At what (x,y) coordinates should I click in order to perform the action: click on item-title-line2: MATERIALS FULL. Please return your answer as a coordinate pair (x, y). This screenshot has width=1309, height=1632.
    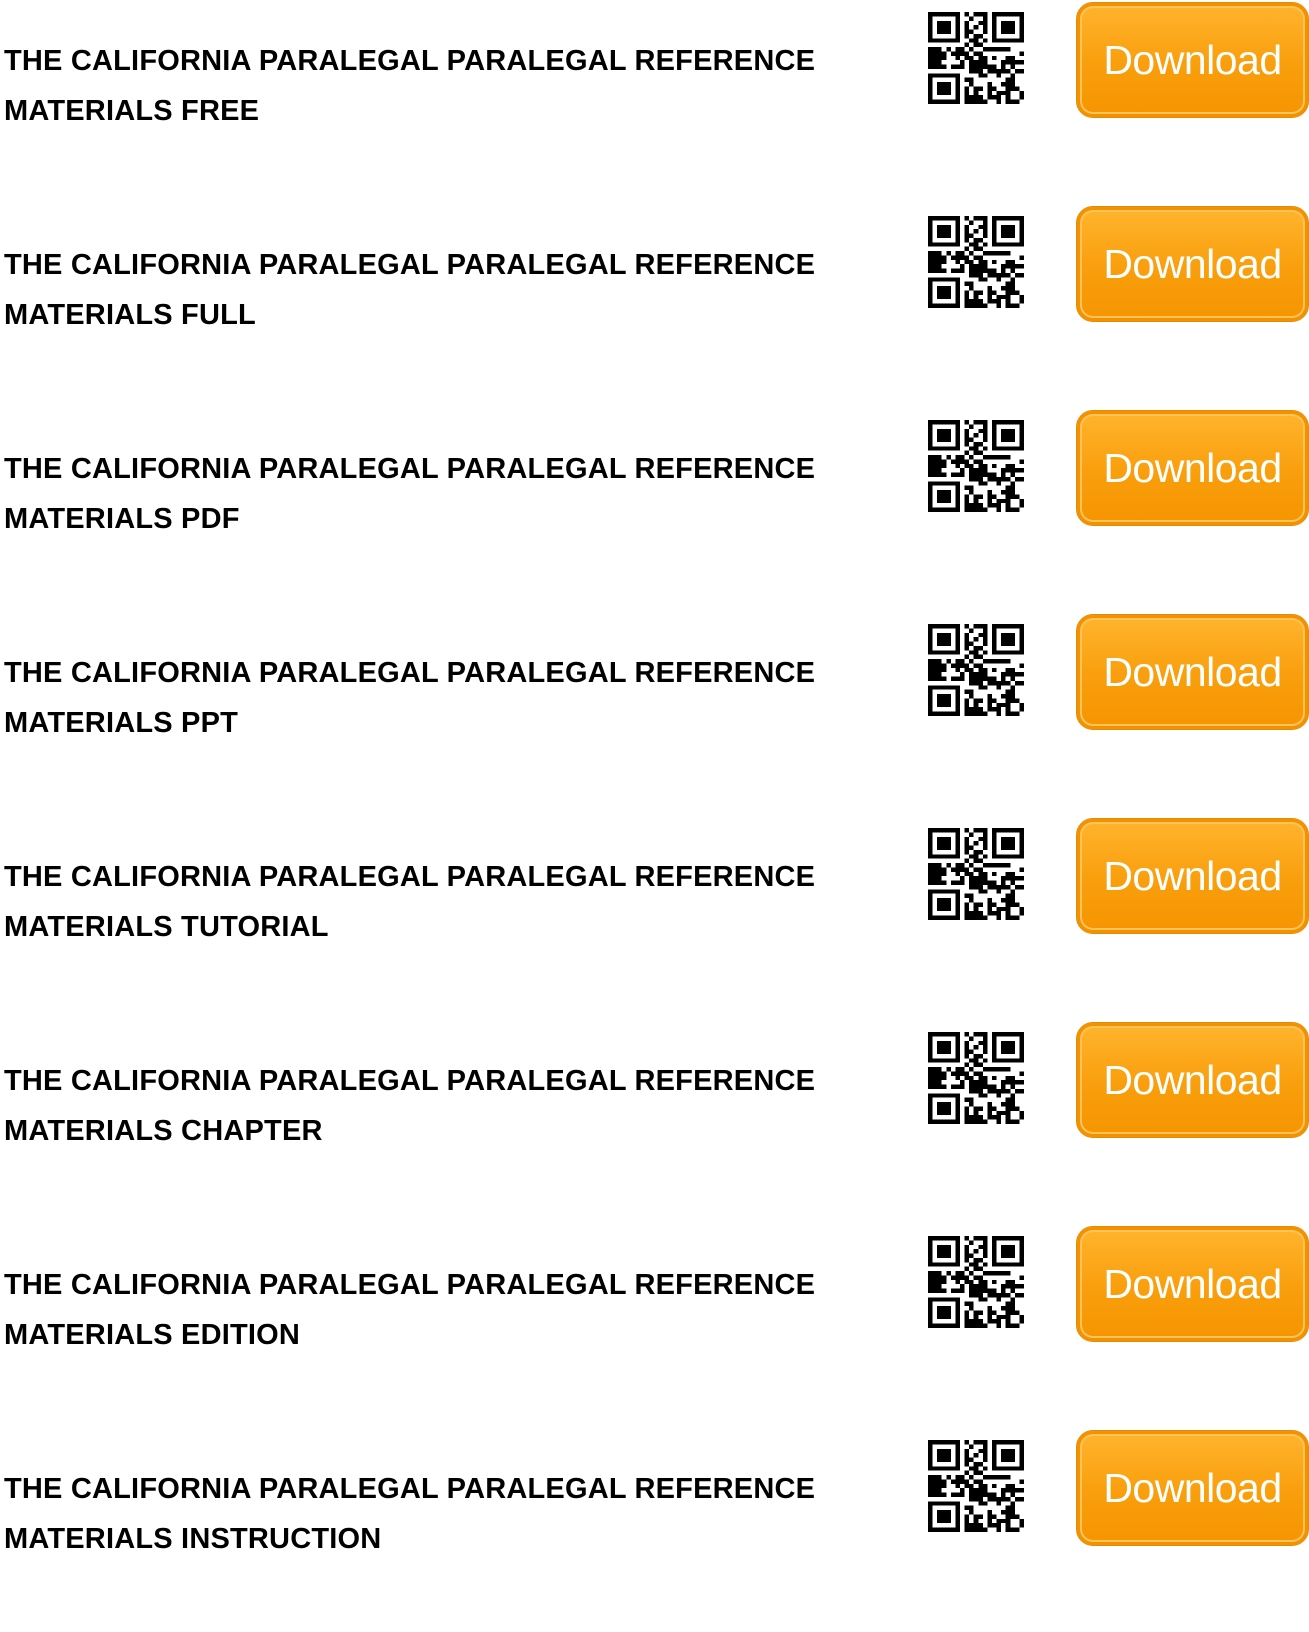
    Looking at the image, I should click on (130, 315).